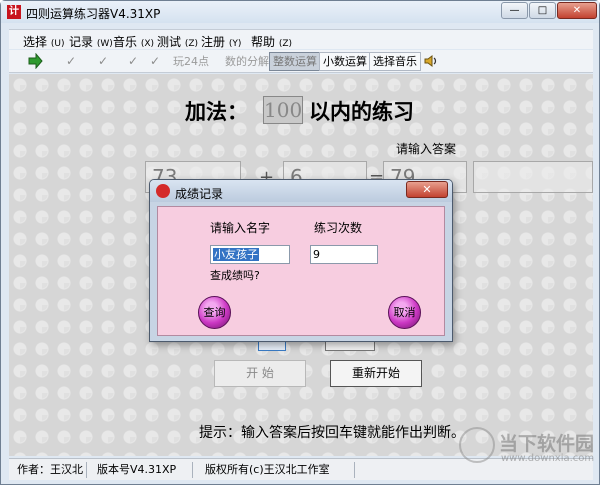 Image resolution: width=600 pixels, height=485 pixels. What do you see at coordinates (395, 61) in the screenshot?
I see `choose-music-button: 选择音乐` at bounding box center [395, 61].